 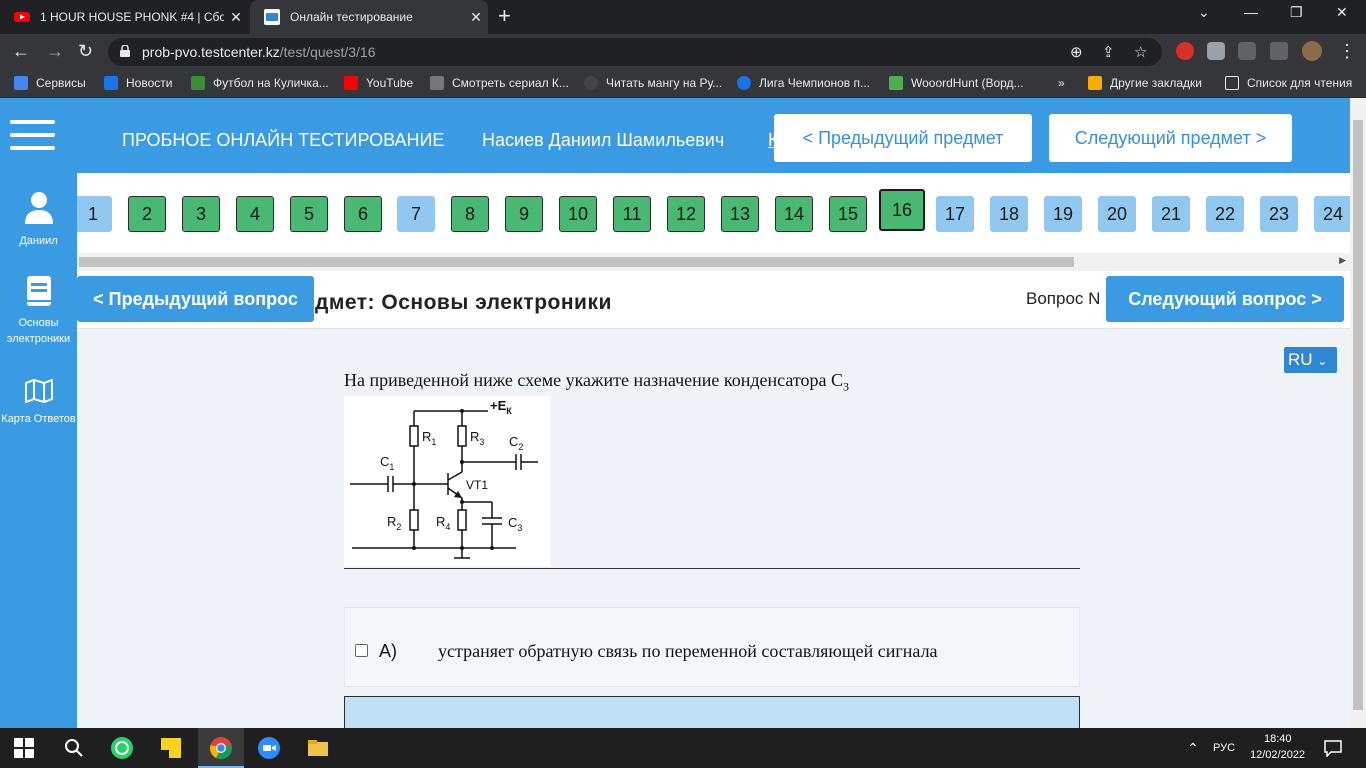 What do you see at coordinates (902, 210) in the screenshot?
I see `question-number-button: 16` at bounding box center [902, 210].